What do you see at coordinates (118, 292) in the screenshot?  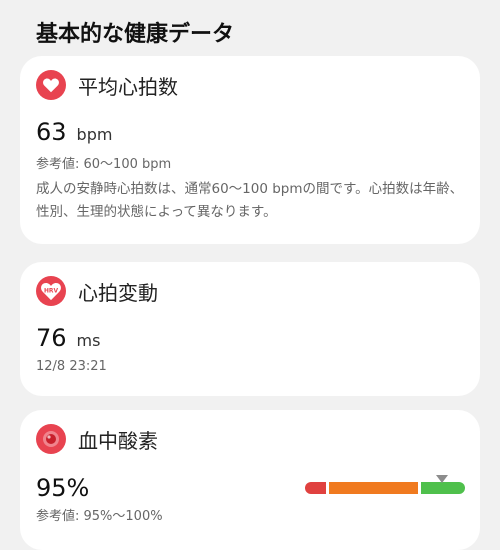 I see `card-title: 心拍変動` at bounding box center [118, 292].